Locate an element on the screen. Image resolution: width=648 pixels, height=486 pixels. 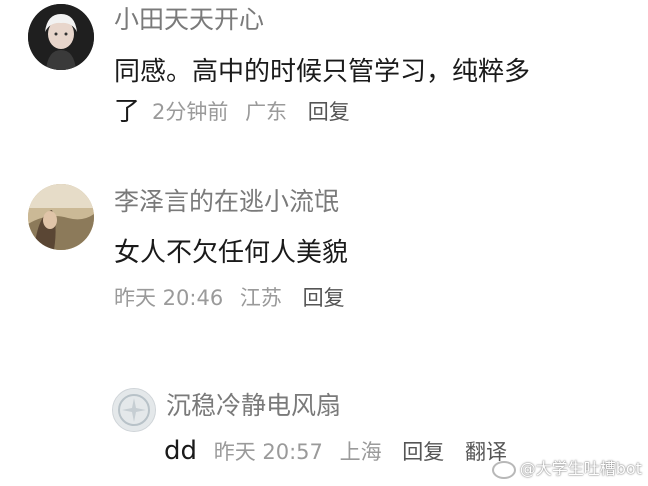
comment-location: 江苏 is located at coordinates (260, 298).